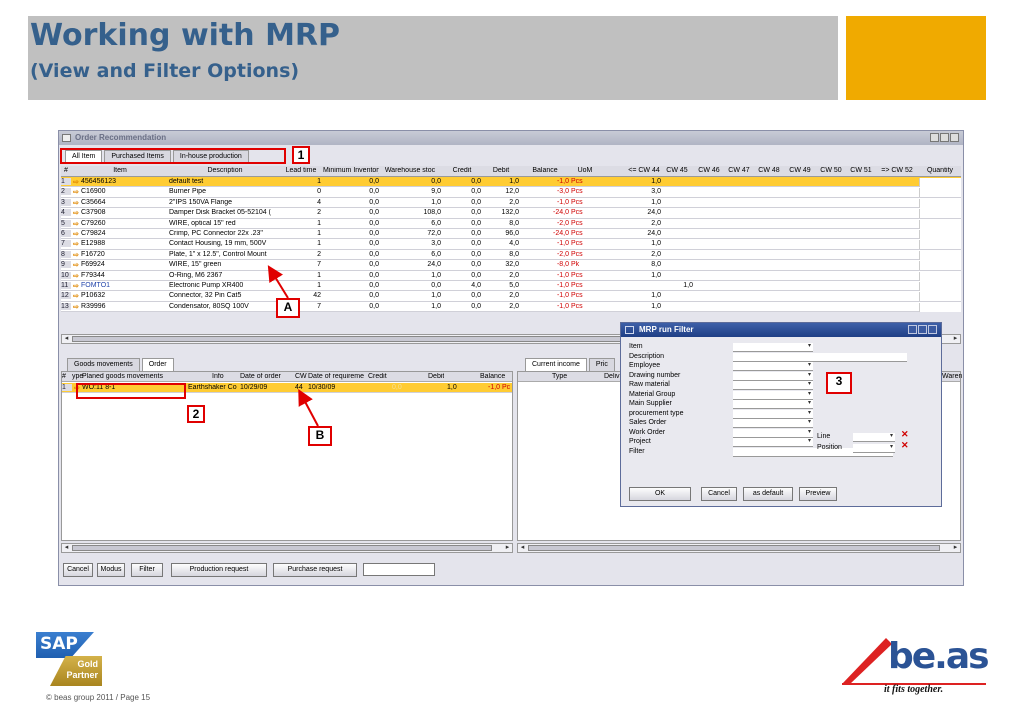  What do you see at coordinates (308, 407) in the screenshot?
I see `arrow-b` at bounding box center [308, 407].